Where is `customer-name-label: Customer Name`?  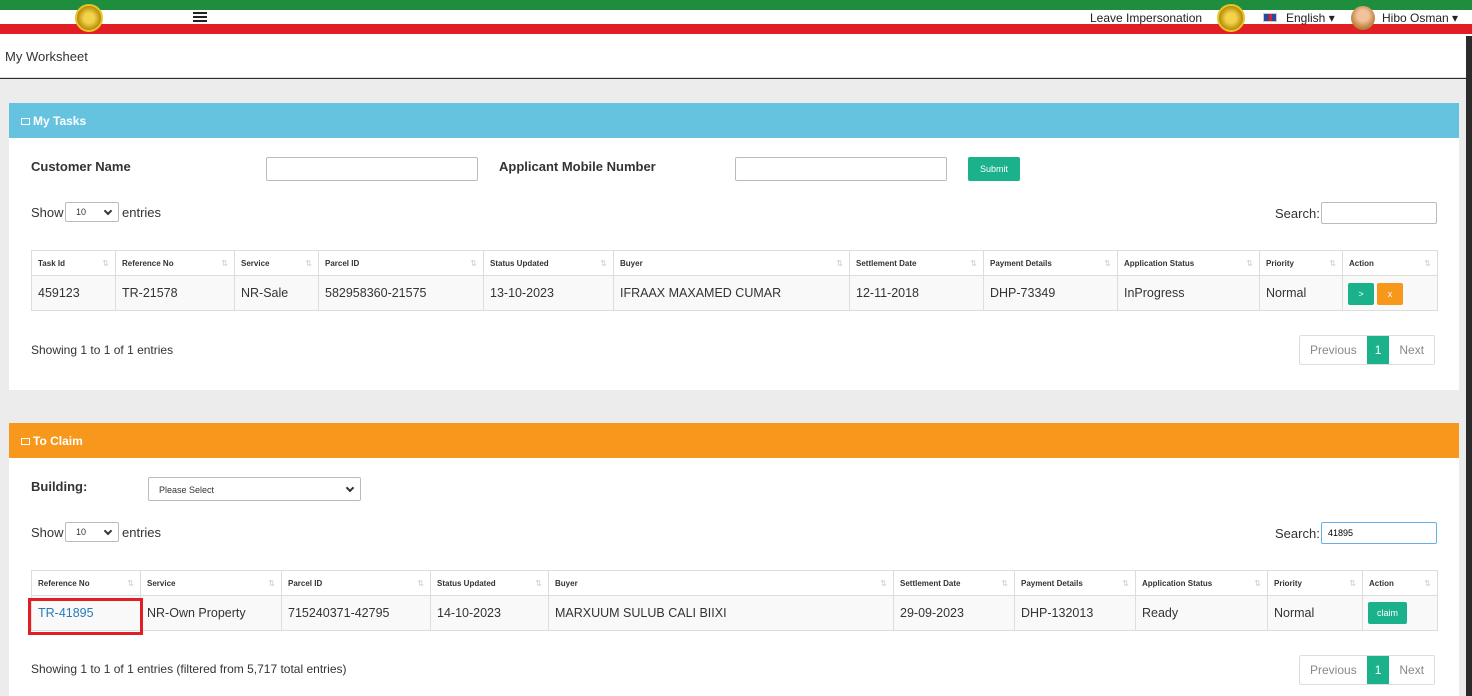 customer-name-label: Customer Name is located at coordinates (81, 166).